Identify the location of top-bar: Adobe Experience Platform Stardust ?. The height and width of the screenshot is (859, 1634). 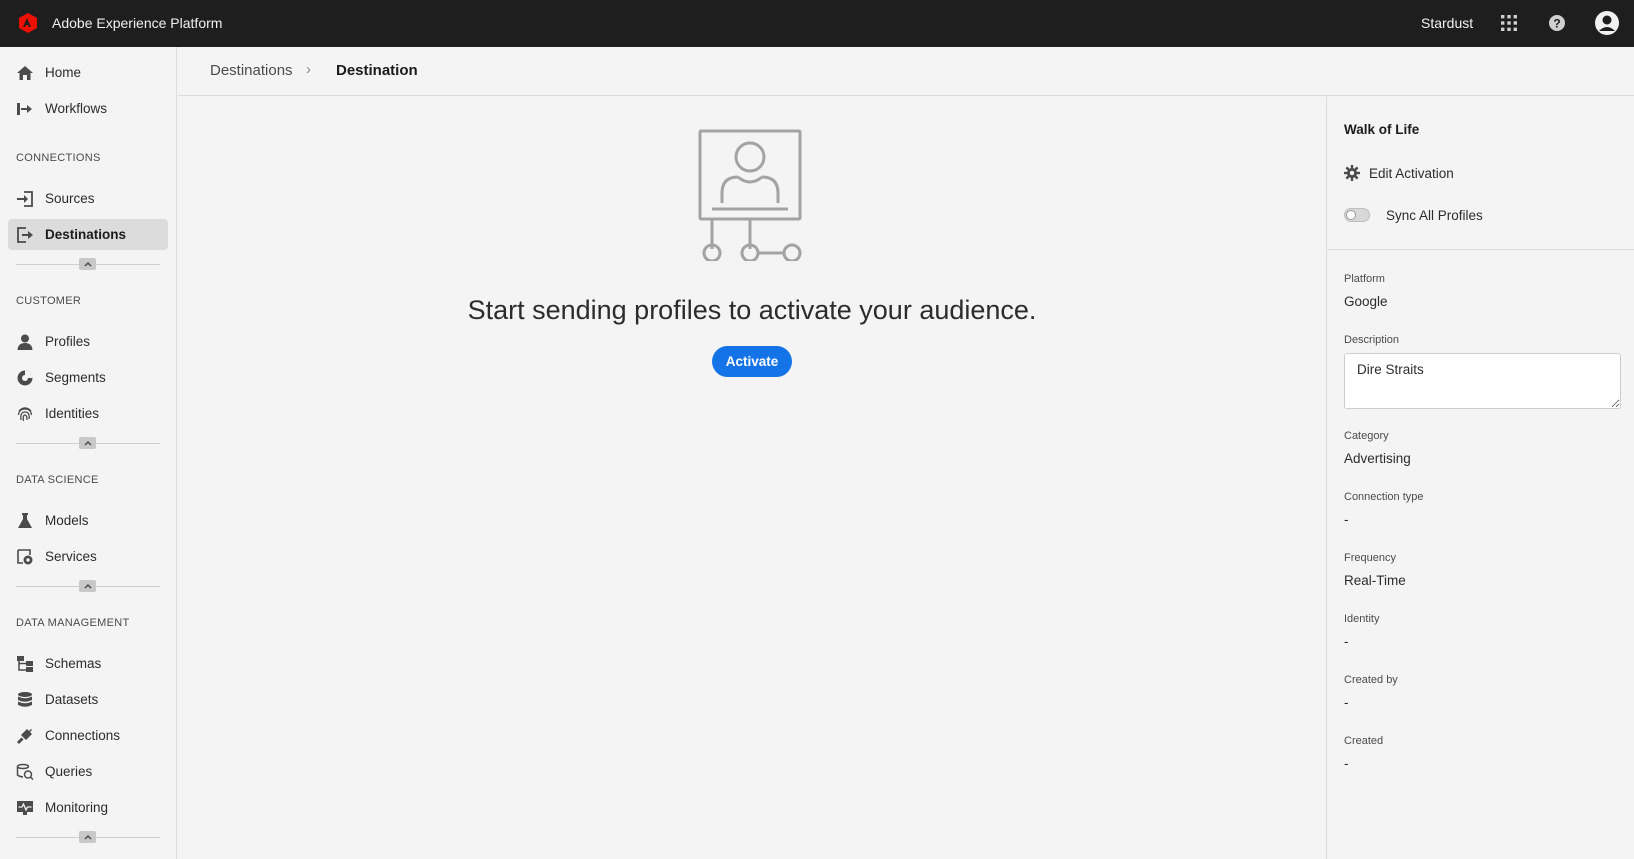
(817, 23).